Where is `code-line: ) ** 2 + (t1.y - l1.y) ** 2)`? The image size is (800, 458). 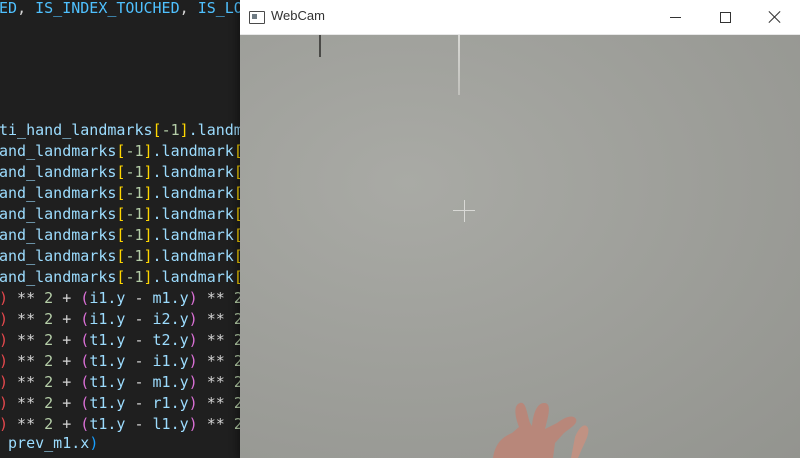
code-line: ) ** 2 + (t1.y - l1.y) ** 2) is located at coordinates (126, 424).